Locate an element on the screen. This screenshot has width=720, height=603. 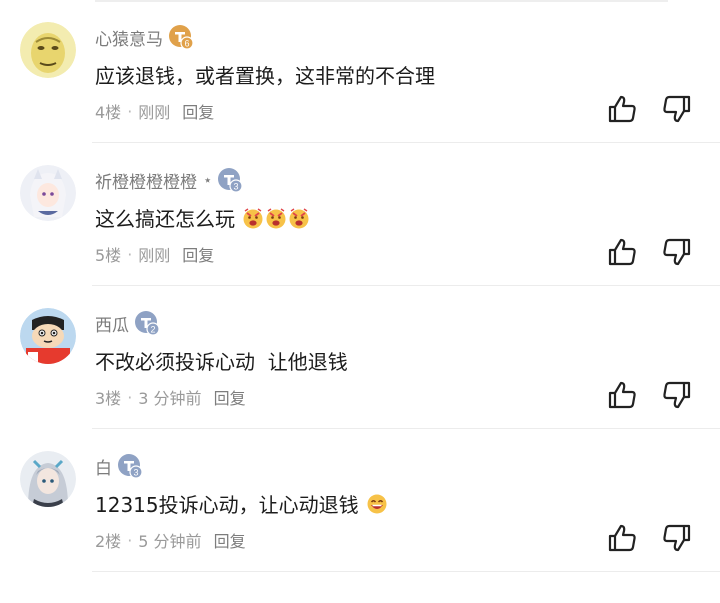
timestamp: 5 分钟前 is located at coordinates (170, 541).